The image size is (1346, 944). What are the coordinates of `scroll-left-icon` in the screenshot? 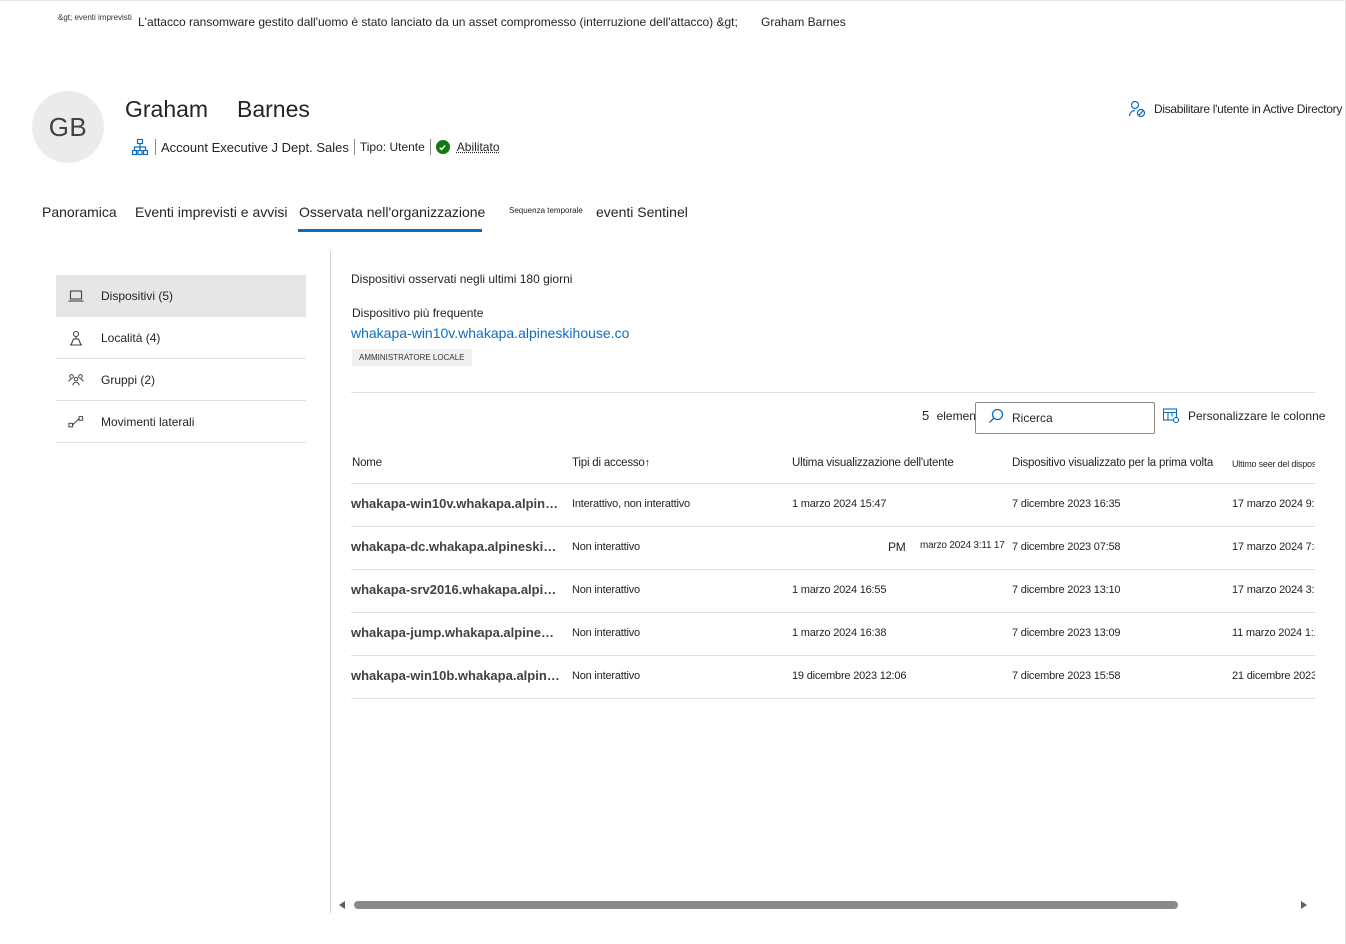 It's located at (342, 905).